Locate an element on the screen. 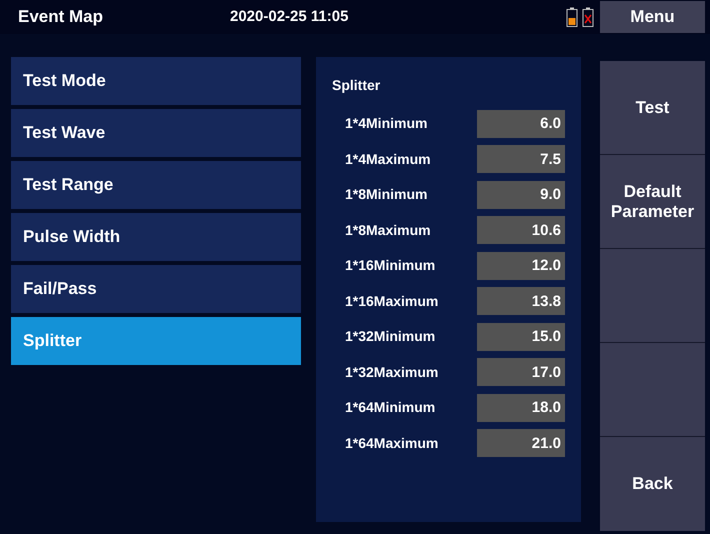 This screenshot has width=710, height=534. field-label: 1*8Minimum is located at coordinates (386, 194).